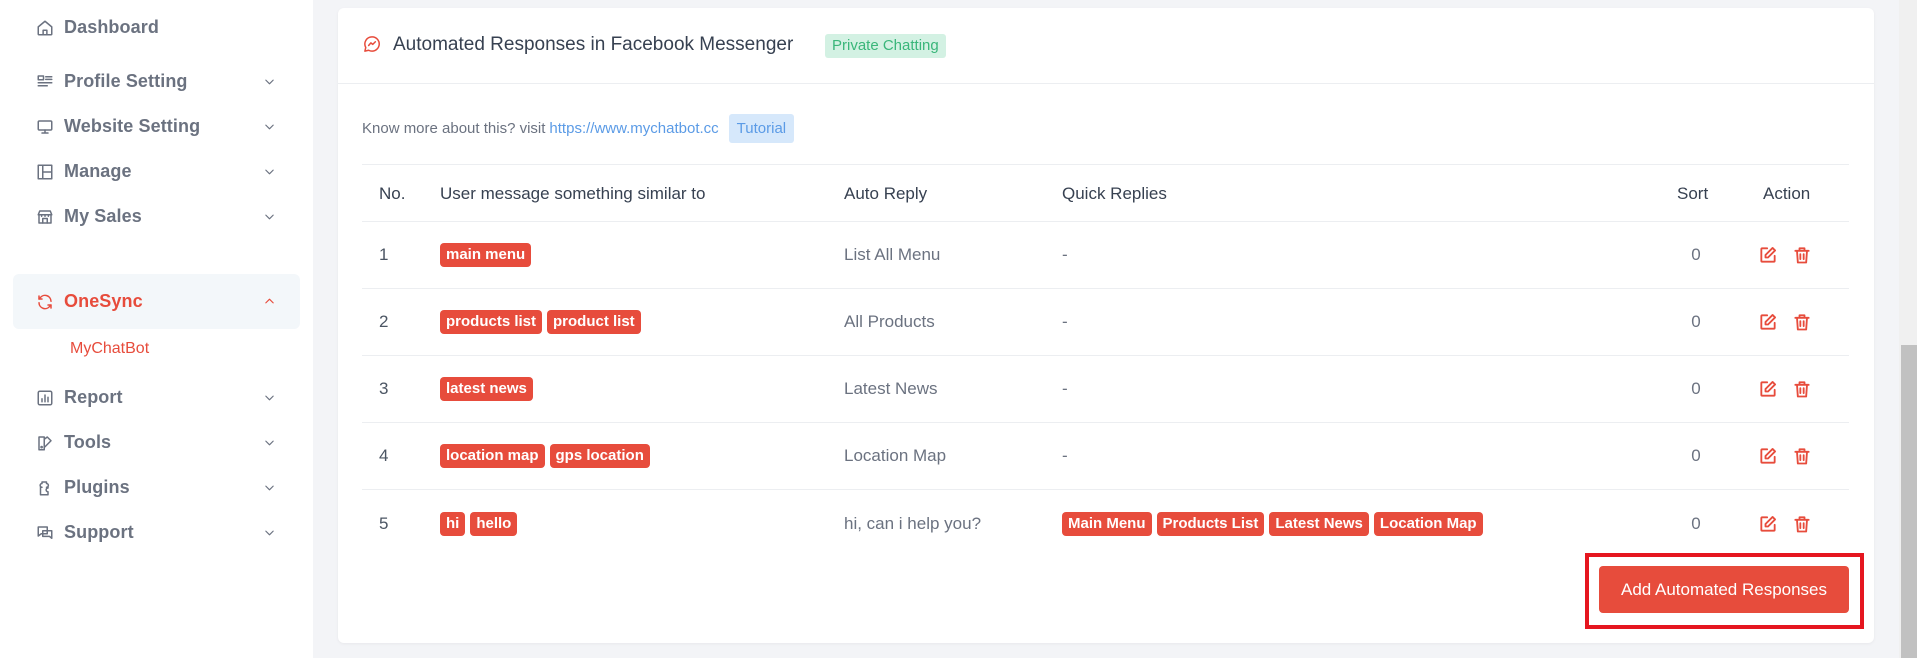  Describe the element at coordinates (913, 523) in the screenshot. I see `auto-reply-text: hi, can i help you?` at that location.